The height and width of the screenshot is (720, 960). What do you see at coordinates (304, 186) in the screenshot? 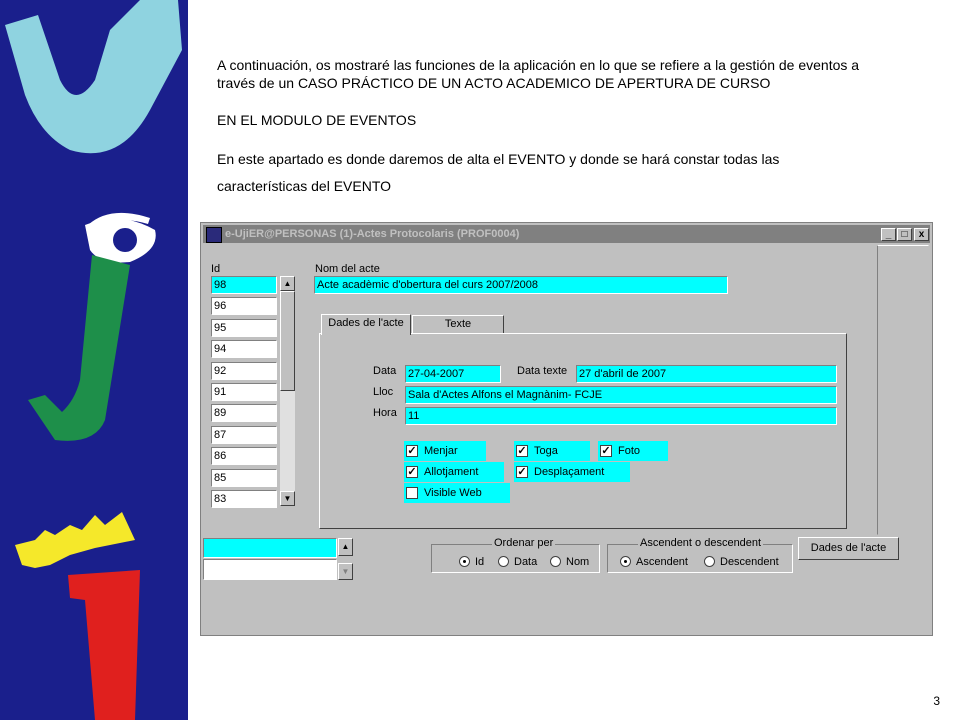
I see `description-line-2: características del EVENTO` at bounding box center [304, 186].